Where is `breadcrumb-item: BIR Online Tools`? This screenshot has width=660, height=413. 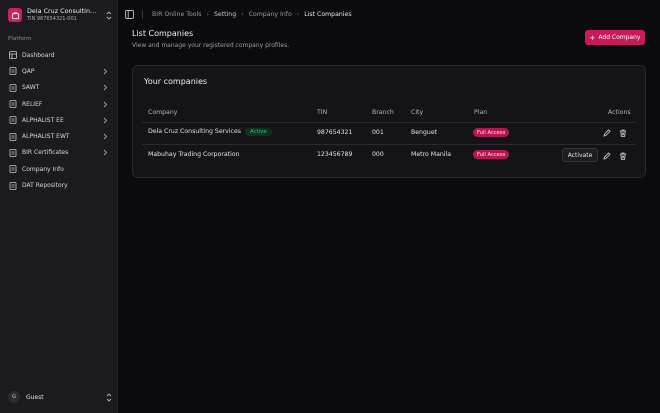
breadcrumb-item: BIR Online Tools is located at coordinates (177, 14).